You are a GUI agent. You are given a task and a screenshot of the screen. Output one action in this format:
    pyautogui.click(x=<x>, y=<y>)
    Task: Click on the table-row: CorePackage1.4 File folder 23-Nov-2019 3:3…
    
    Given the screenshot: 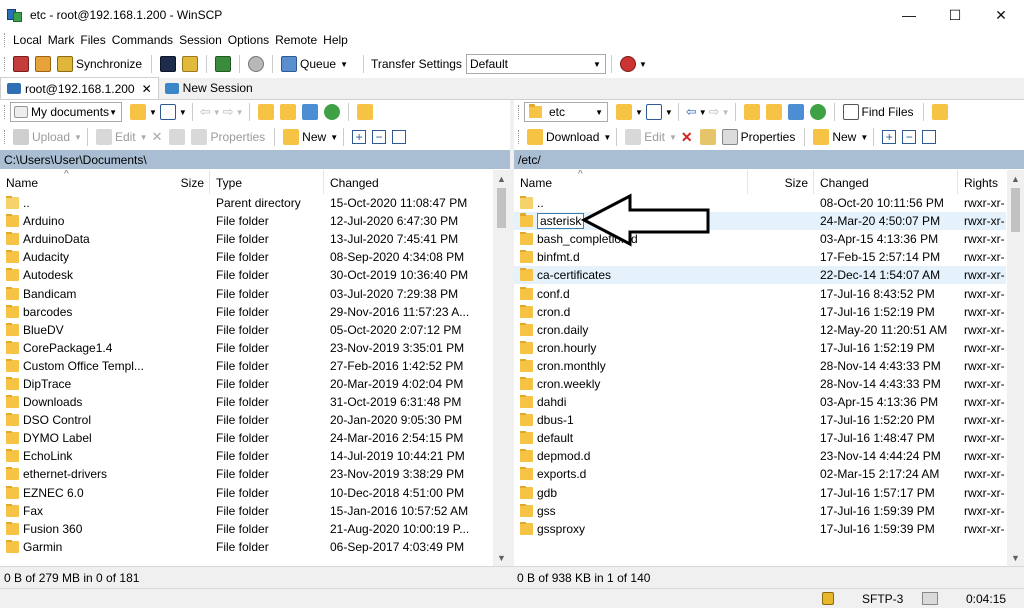 What is the action you would take?
    pyautogui.click(x=244, y=348)
    